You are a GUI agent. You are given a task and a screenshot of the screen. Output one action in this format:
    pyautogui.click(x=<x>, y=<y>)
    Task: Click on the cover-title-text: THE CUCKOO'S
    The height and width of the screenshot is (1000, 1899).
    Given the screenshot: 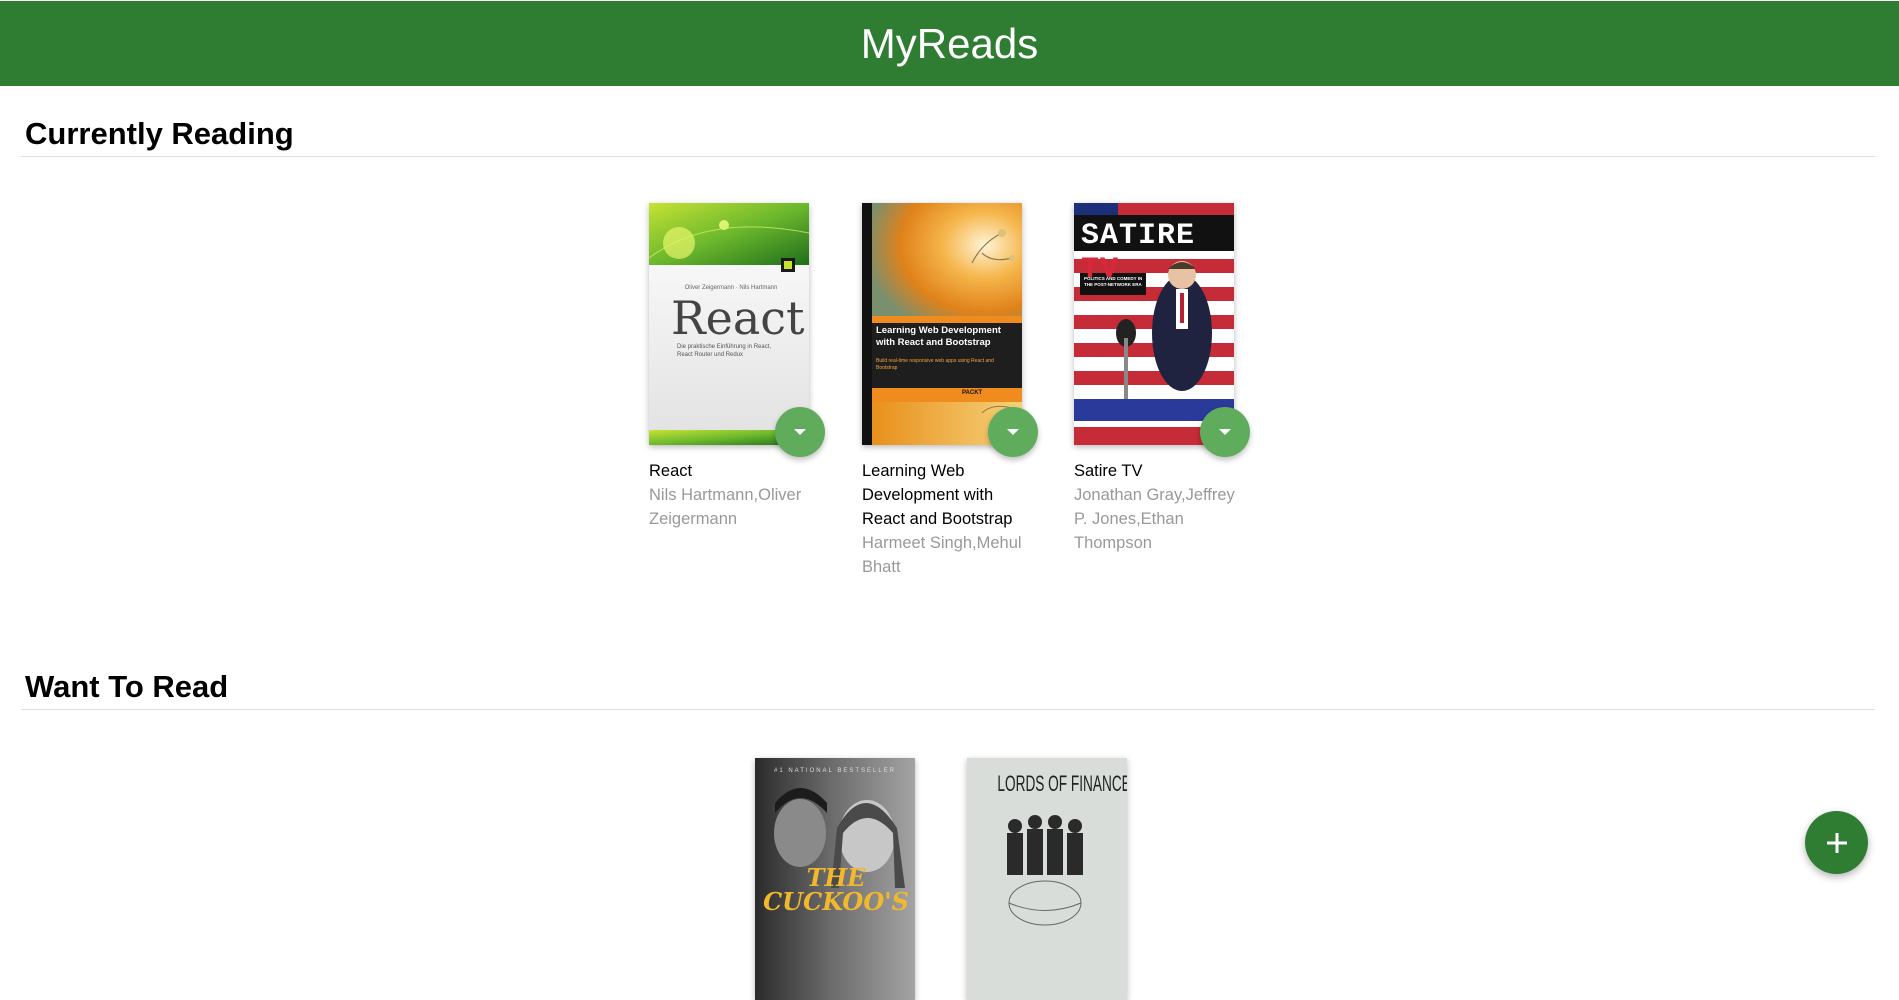 What is the action you would take?
    pyautogui.click(x=836, y=889)
    